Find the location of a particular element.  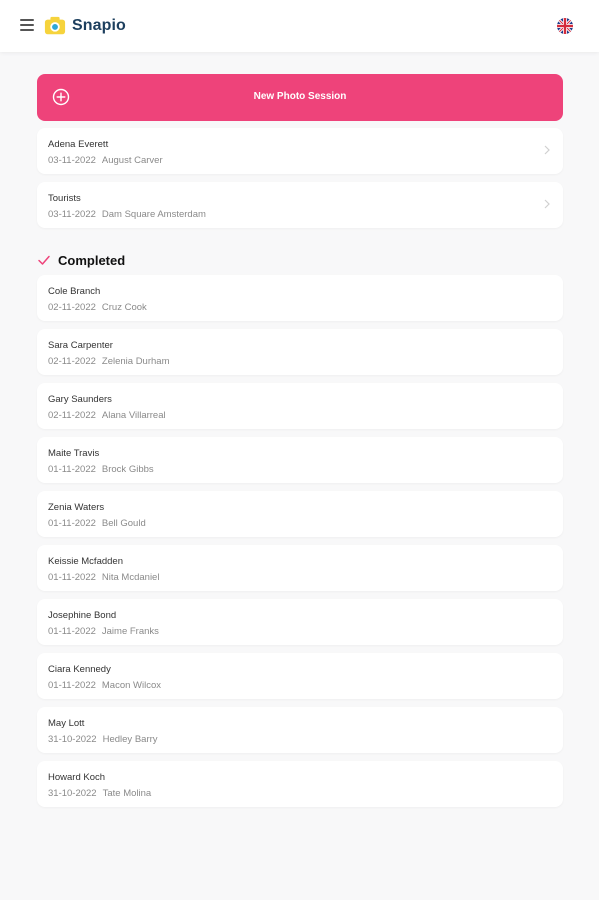

session-meta: 02-11-2022 Alana Villarreal is located at coordinates (107, 415).